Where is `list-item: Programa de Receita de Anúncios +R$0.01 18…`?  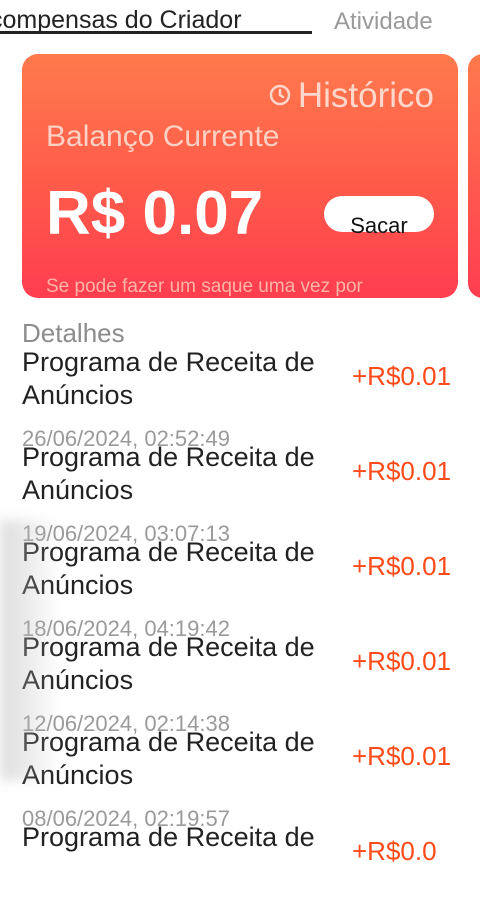
list-item: Programa de Receita de Anúncios +R$0.01 18… is located at coordinates (240, 588).